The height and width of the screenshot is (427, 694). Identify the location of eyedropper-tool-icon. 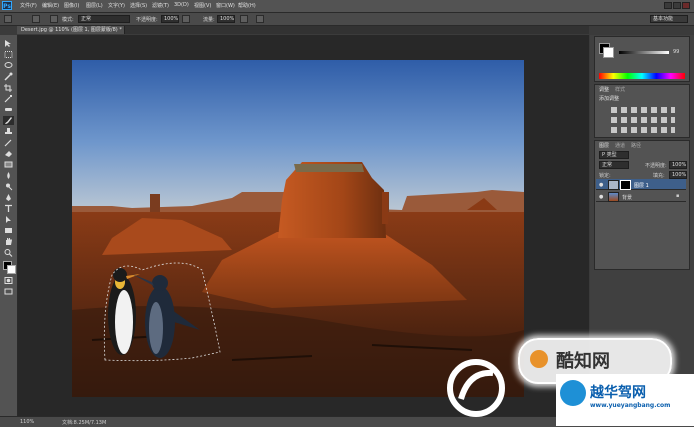
(8, 98).